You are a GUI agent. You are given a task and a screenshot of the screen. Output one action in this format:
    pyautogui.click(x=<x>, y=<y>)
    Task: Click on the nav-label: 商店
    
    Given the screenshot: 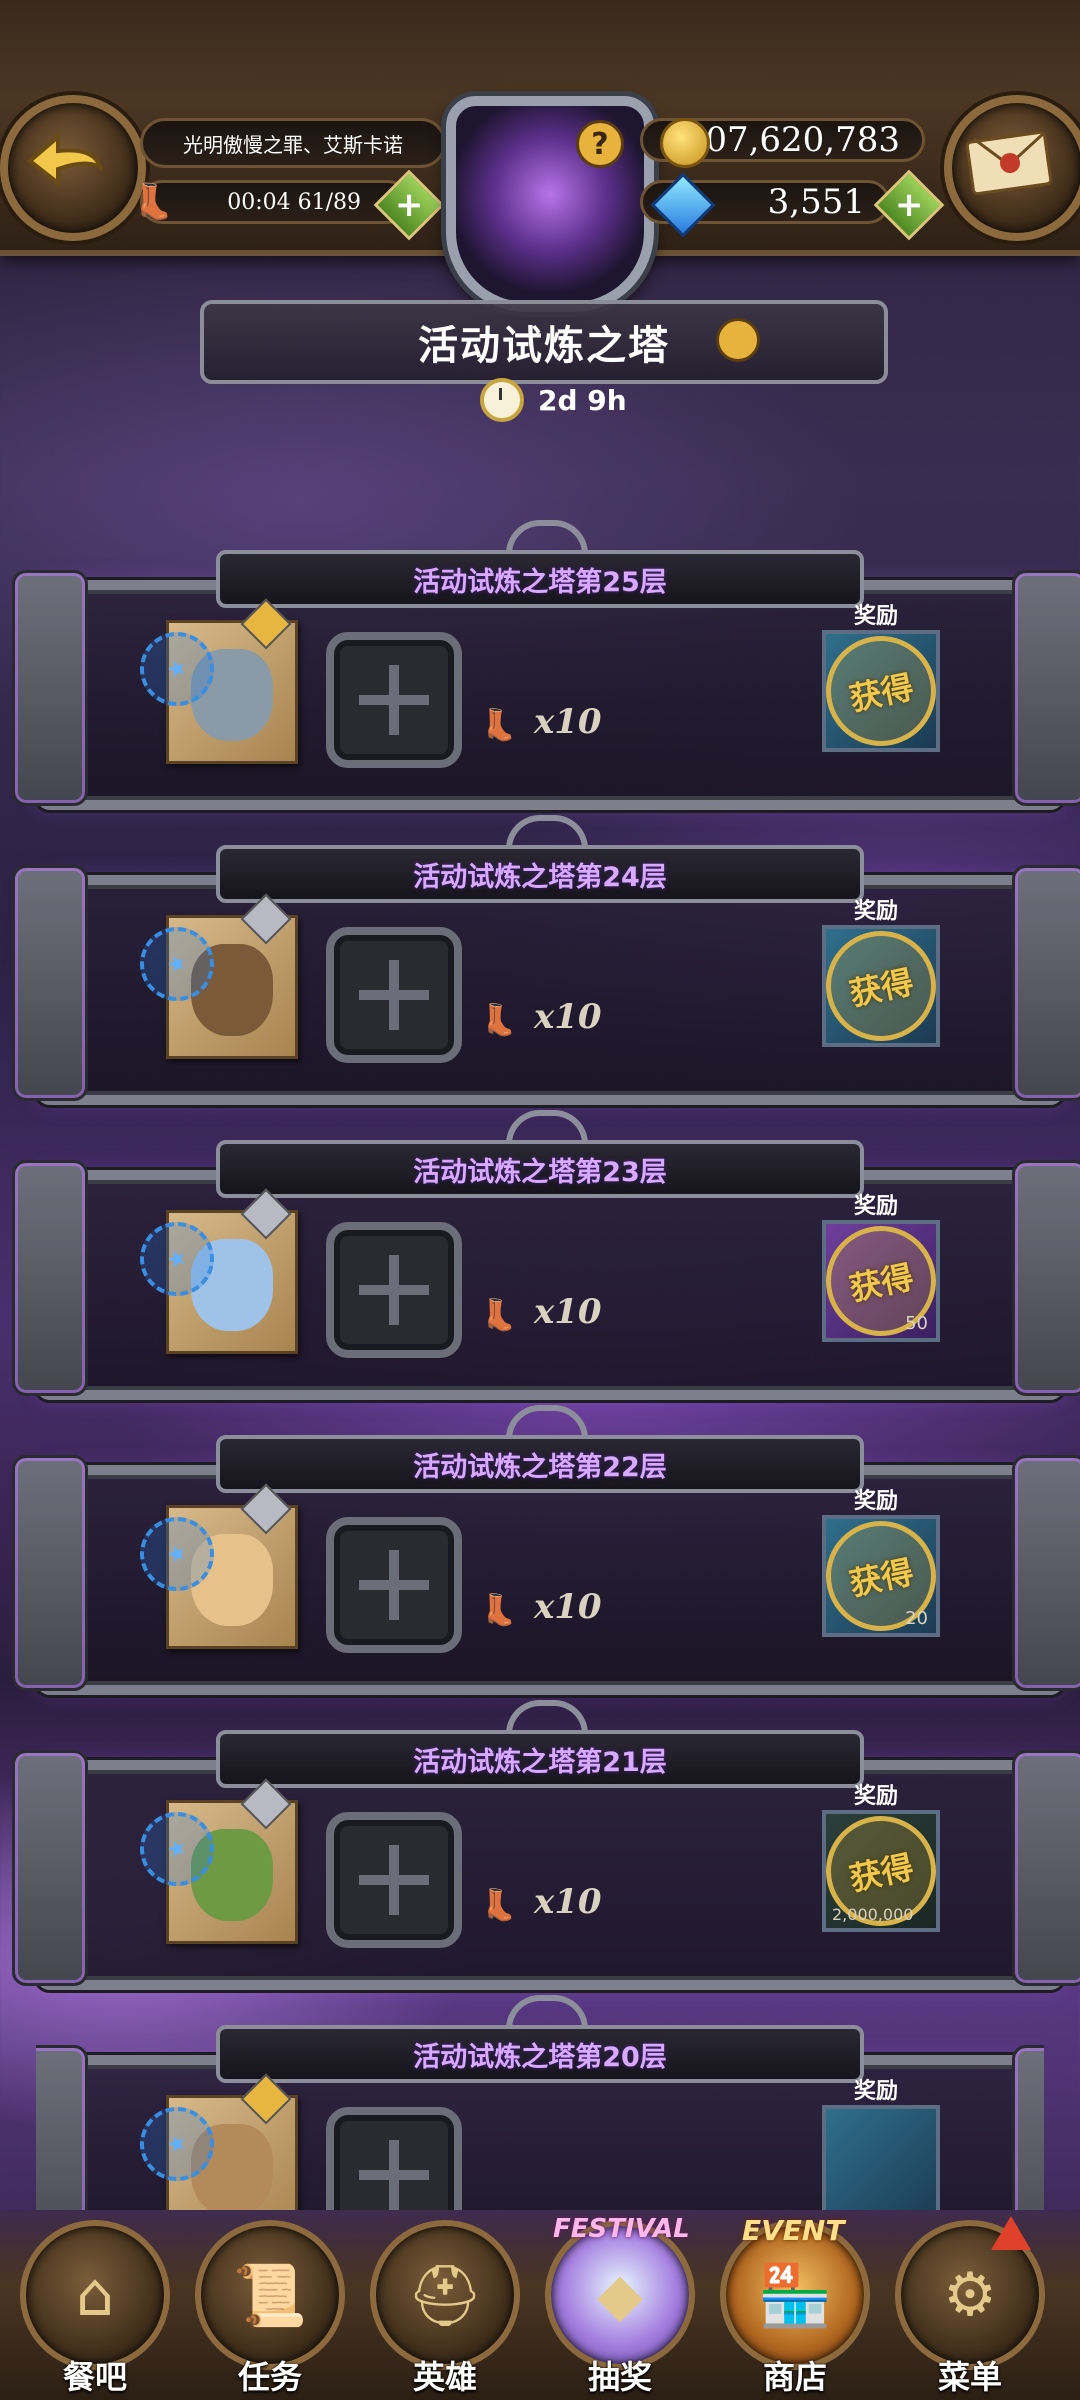 What is the action you would take?
    pyautogui.click(x=794, y=2377)
    